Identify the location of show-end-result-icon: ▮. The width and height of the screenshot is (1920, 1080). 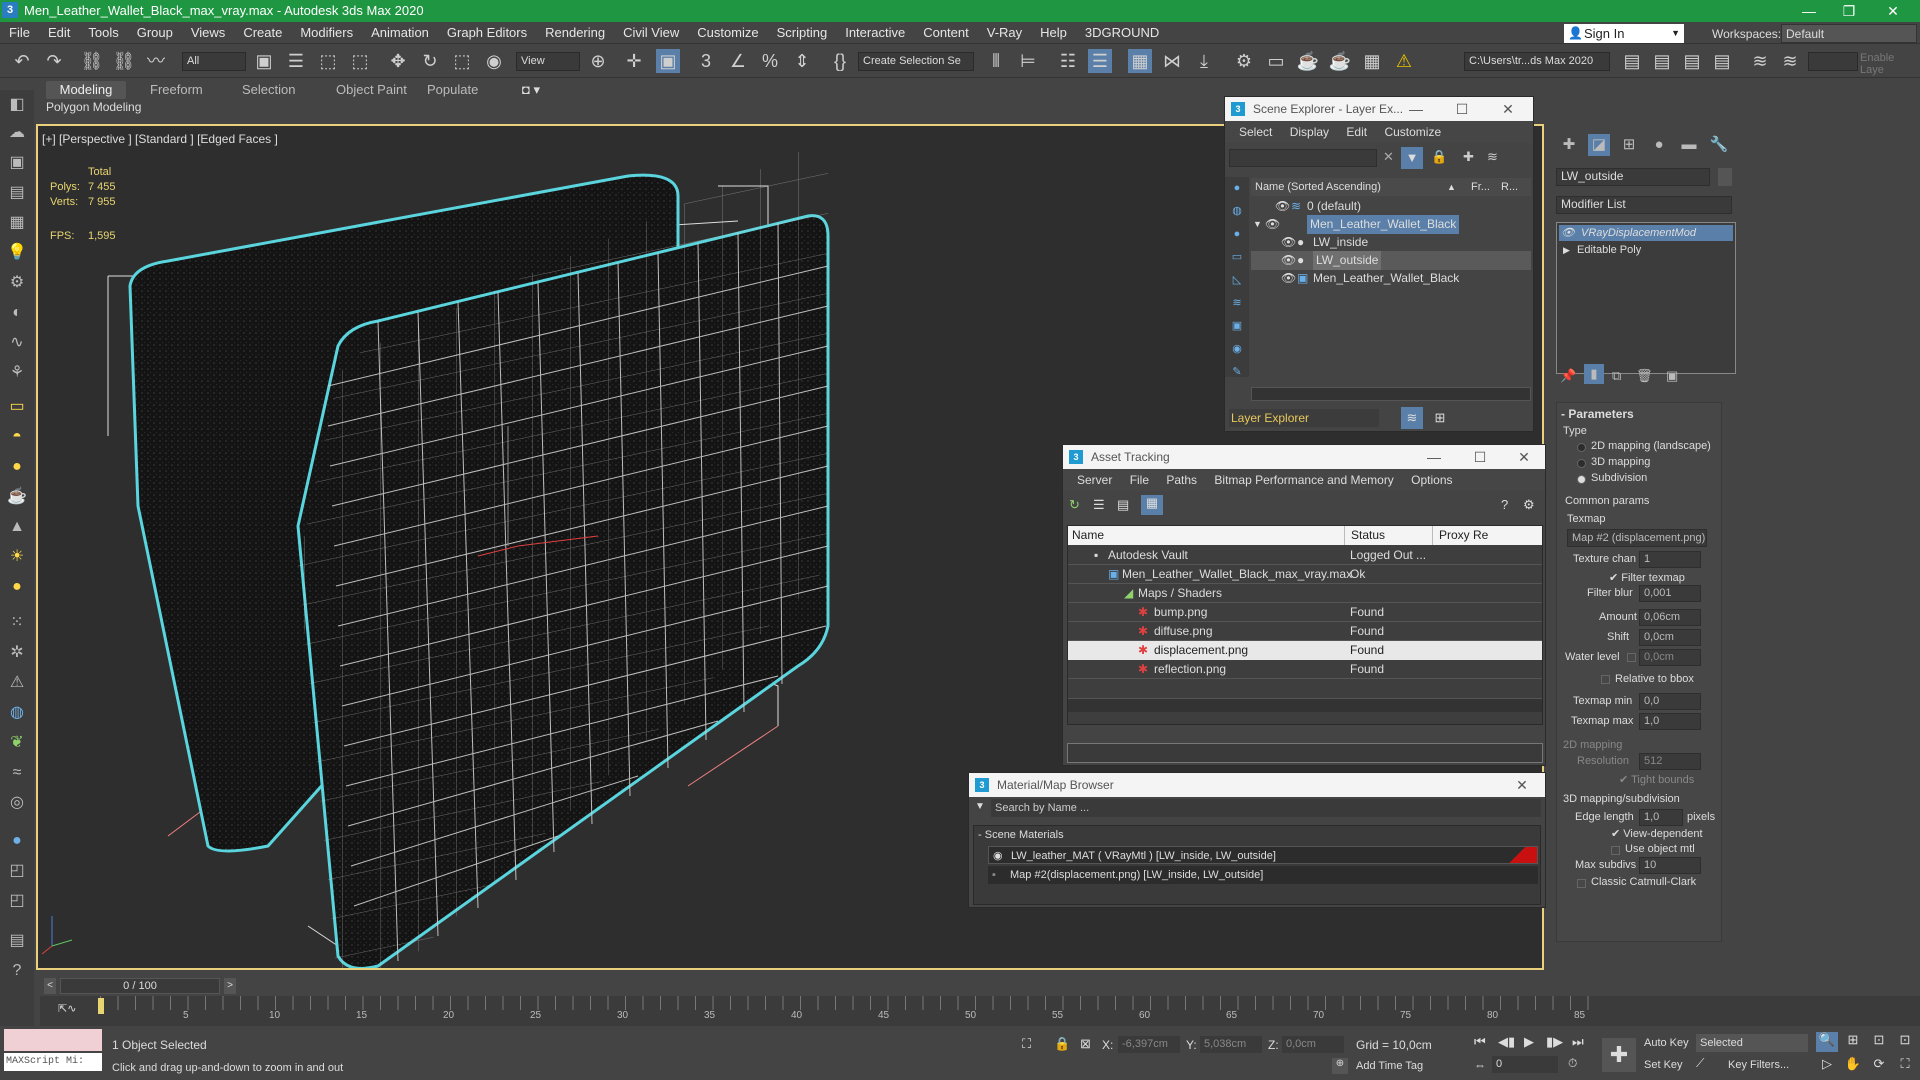
(1594, 374).